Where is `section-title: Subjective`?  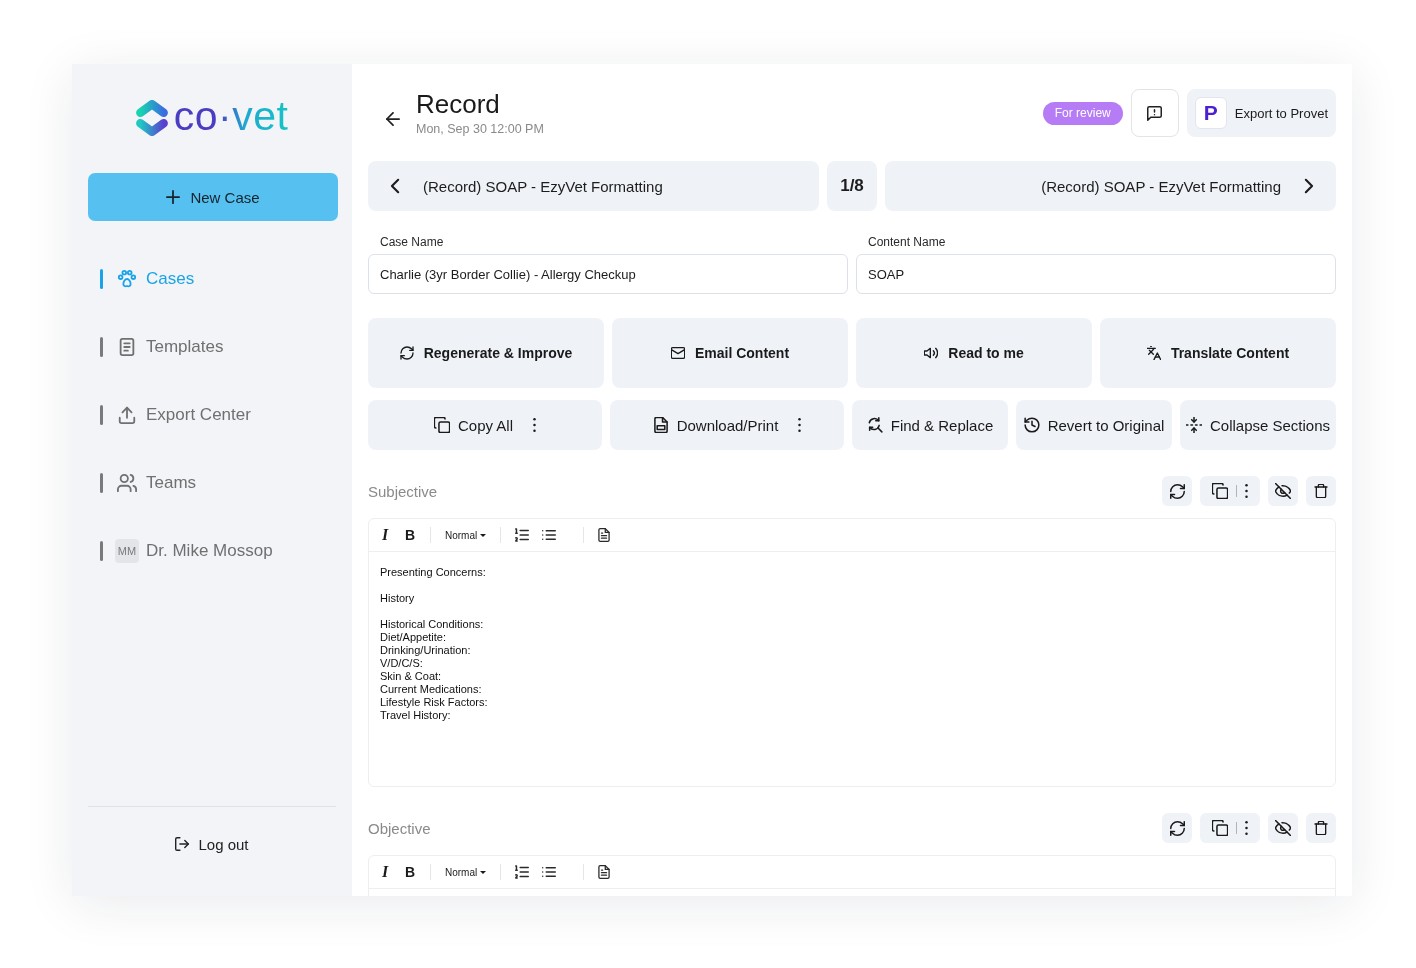 section-title: Subjective is located at coordinates (403, 491).